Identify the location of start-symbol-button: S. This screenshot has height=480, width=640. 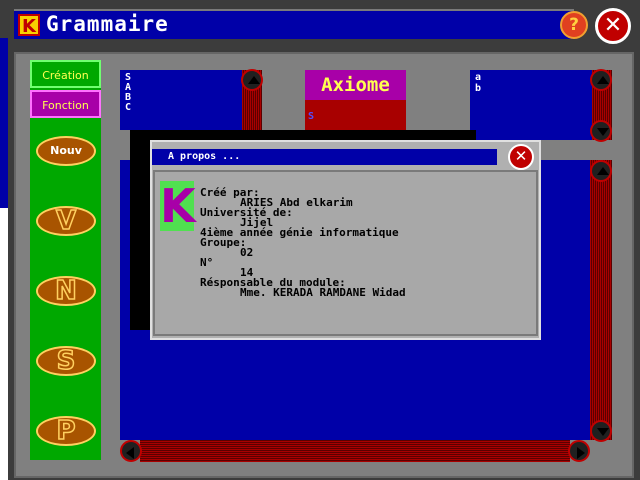
(66, 361).